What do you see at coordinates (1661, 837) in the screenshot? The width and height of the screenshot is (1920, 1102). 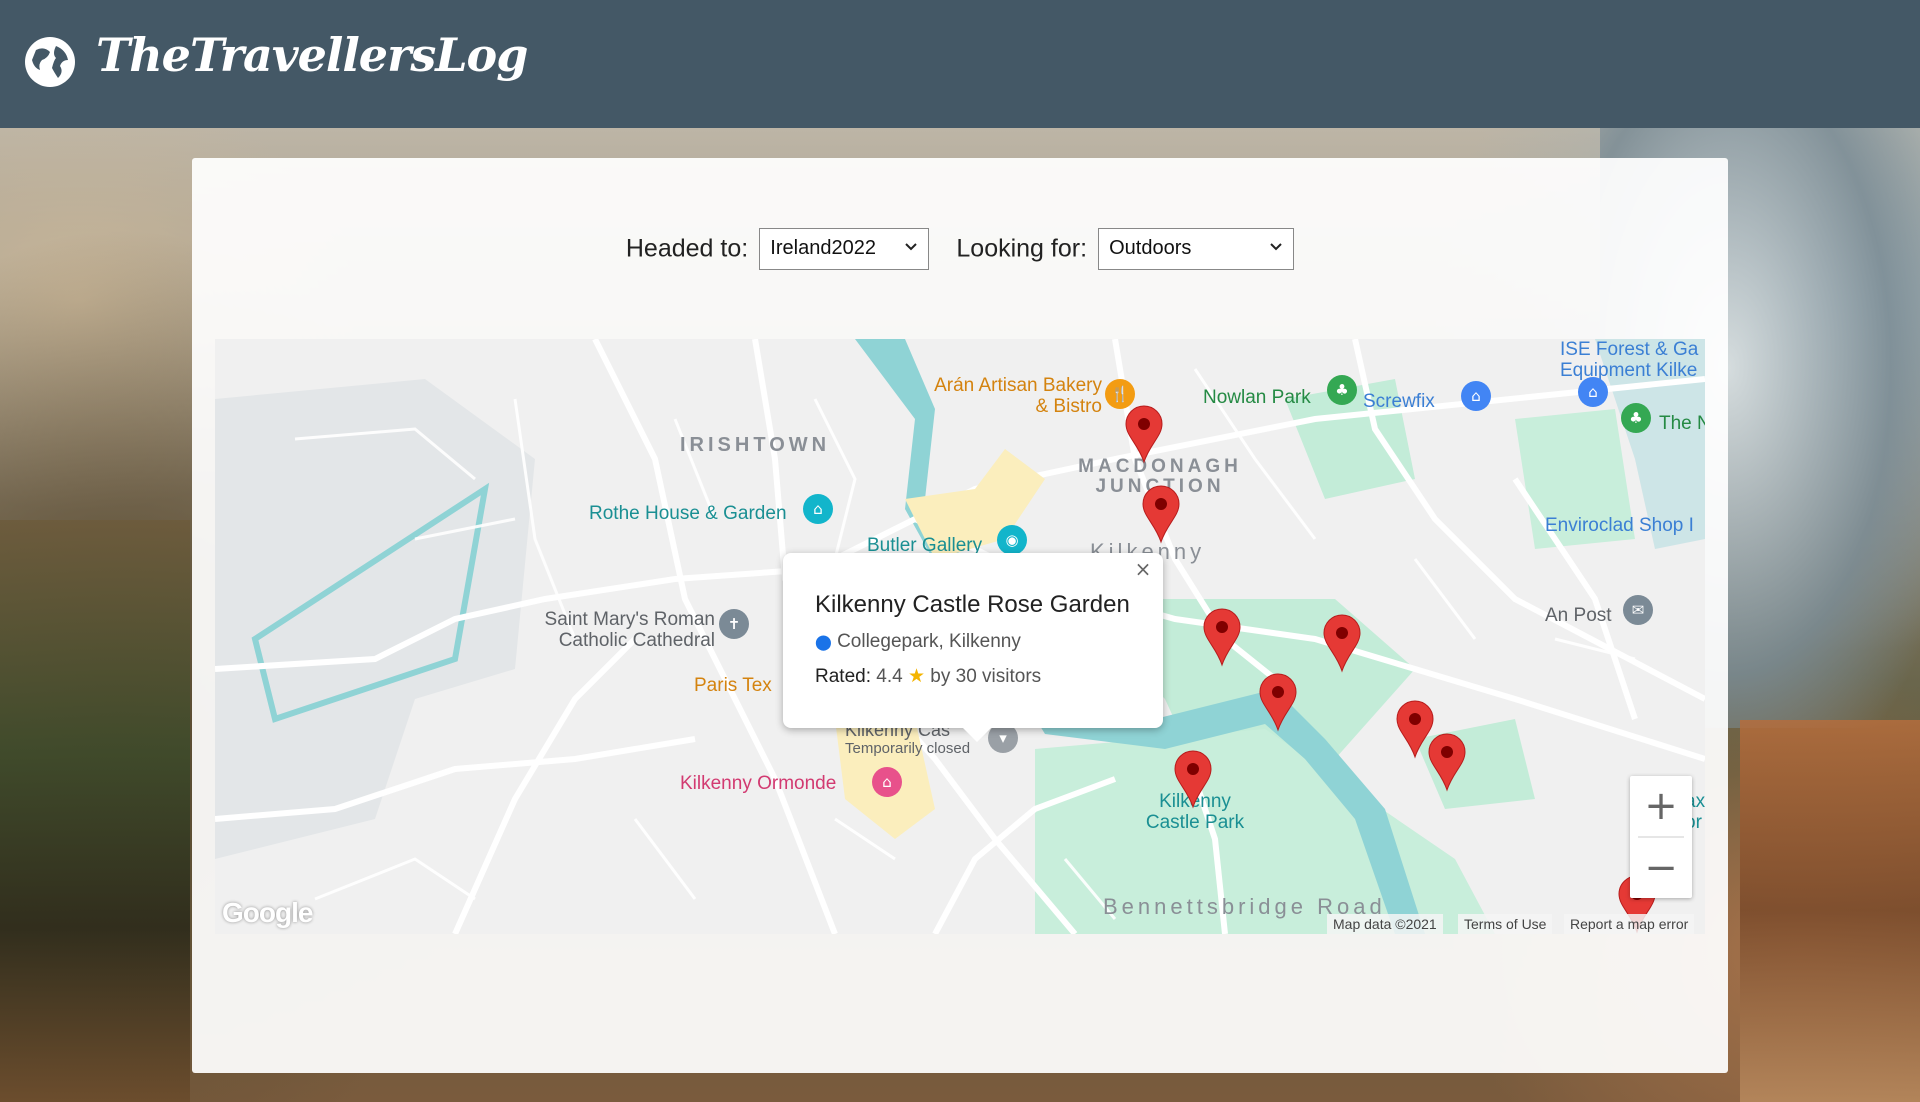 I see `zoom-controls: + −` at bounding box center [1661, 837].